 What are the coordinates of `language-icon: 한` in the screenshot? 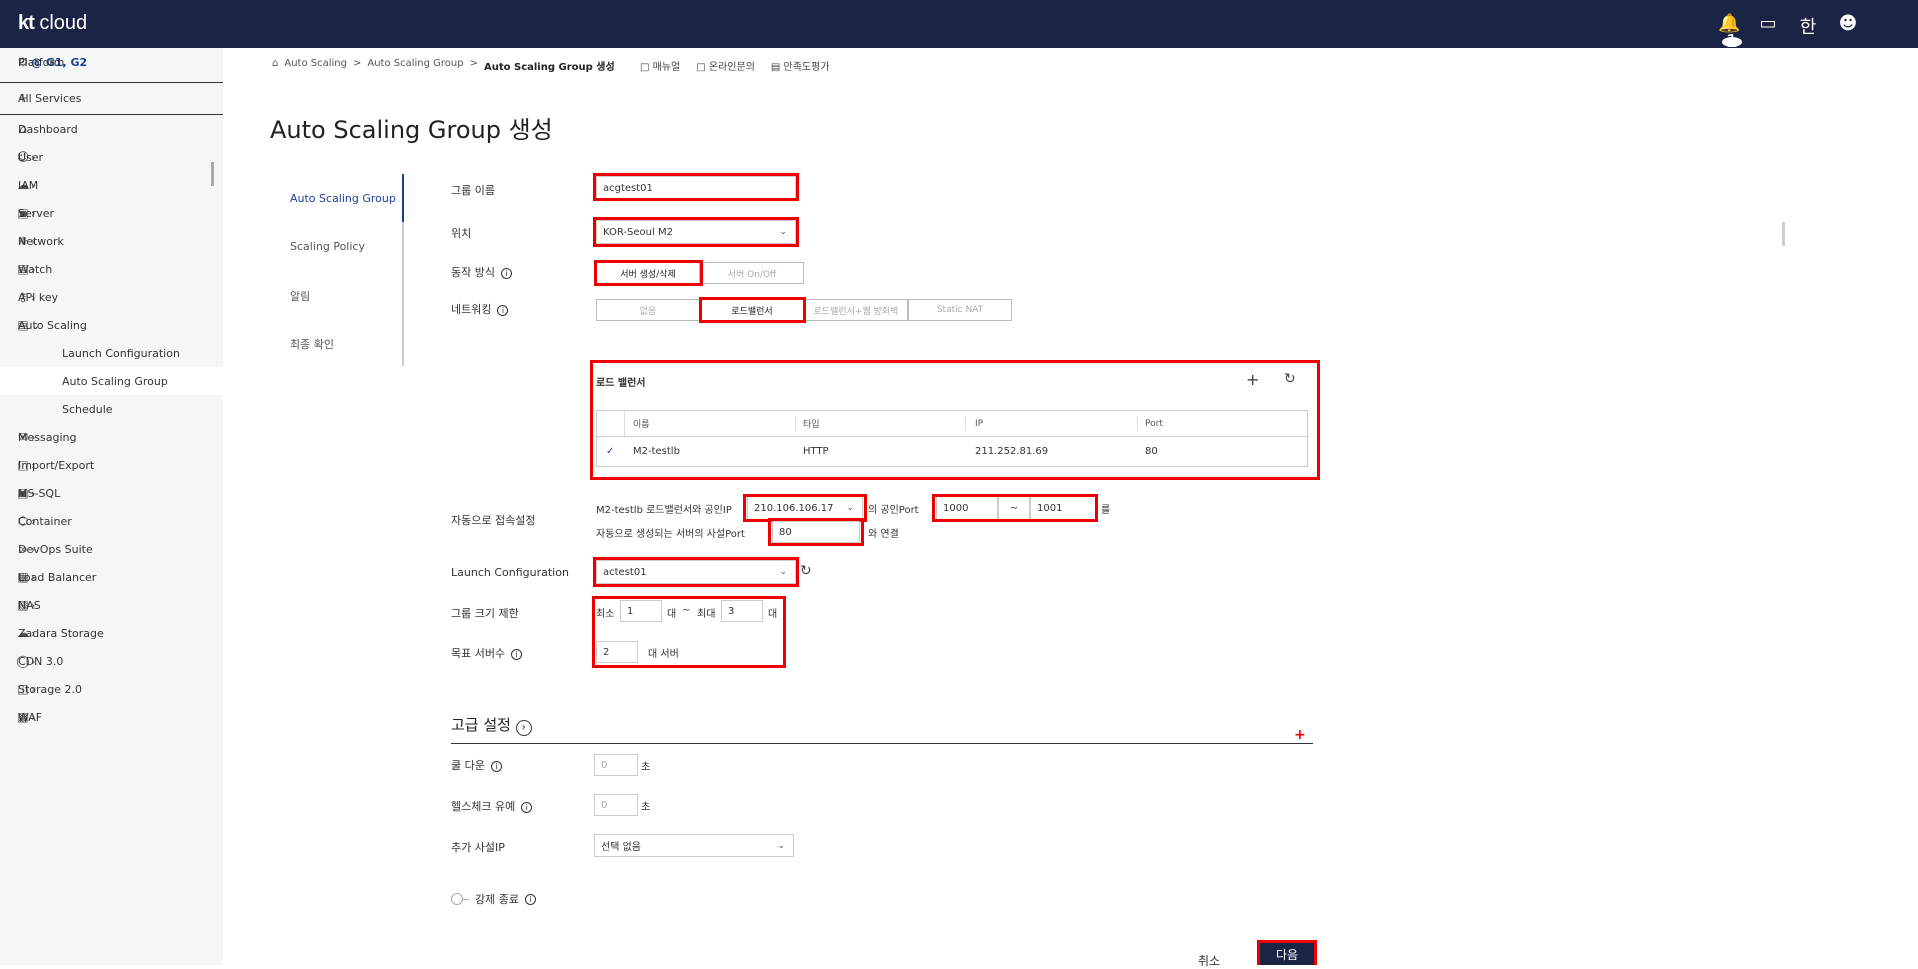 It's located at (1808, 34).